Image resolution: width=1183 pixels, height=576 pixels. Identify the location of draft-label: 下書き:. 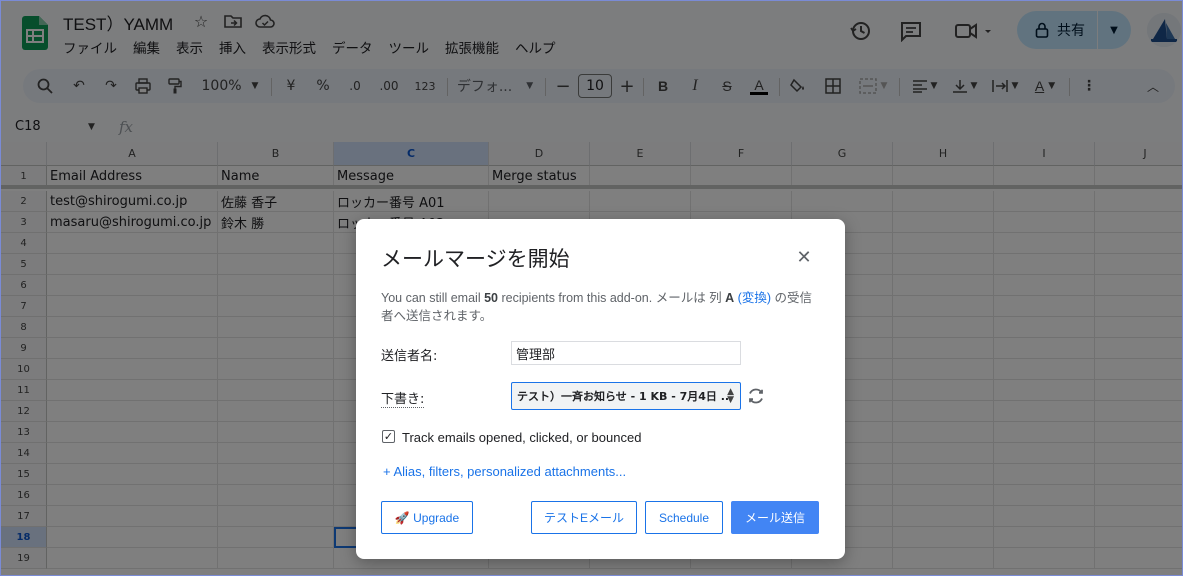
(403, 398).